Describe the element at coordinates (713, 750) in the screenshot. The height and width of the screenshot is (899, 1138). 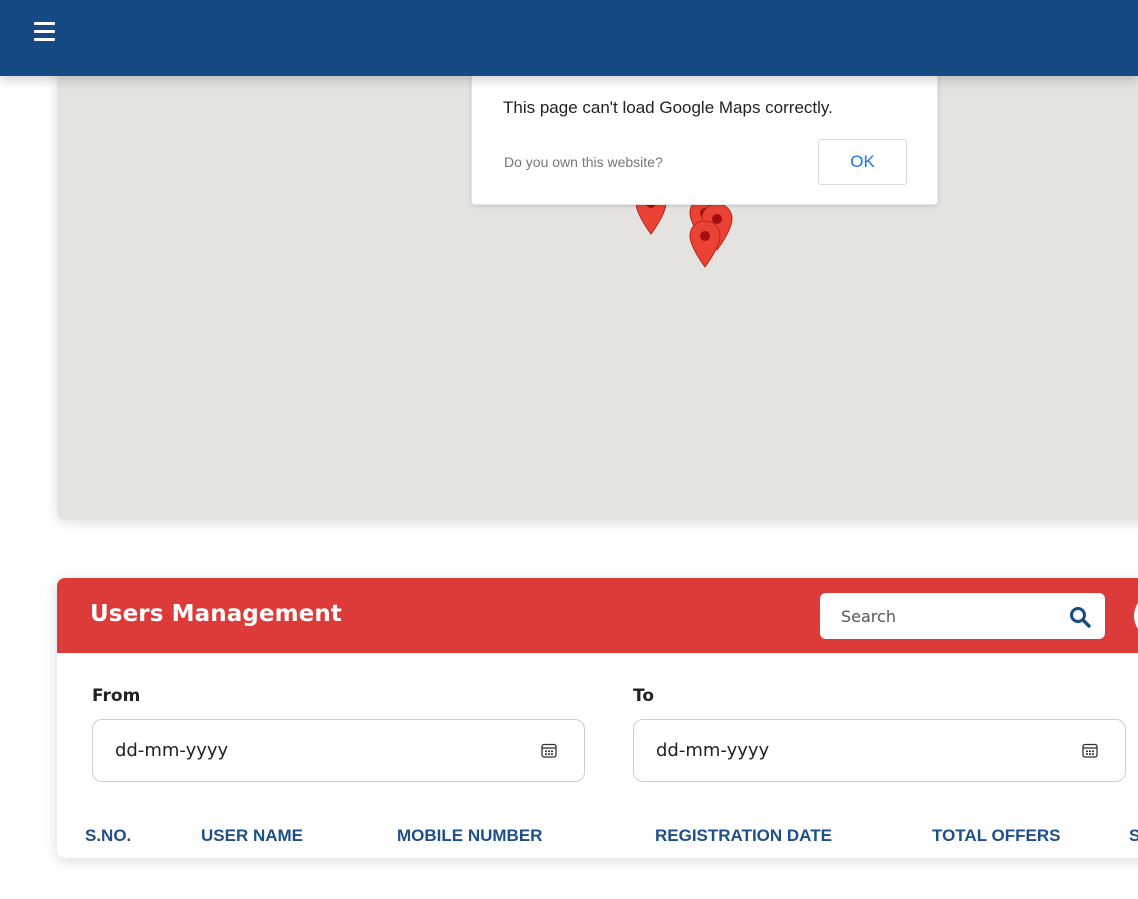
I see `to-date-value: dd-mm-yyyy` at that location.